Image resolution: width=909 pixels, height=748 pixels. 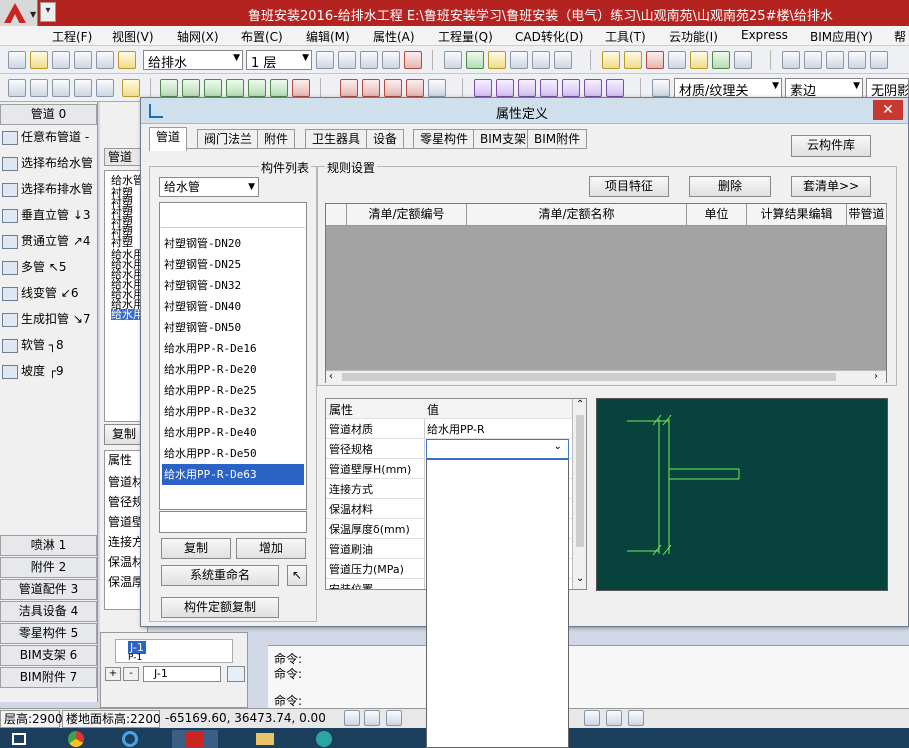 What do you see at coordinates (592, 718) in the screenshot?
I see `osnap-icon` at bounding box center [592, 718].